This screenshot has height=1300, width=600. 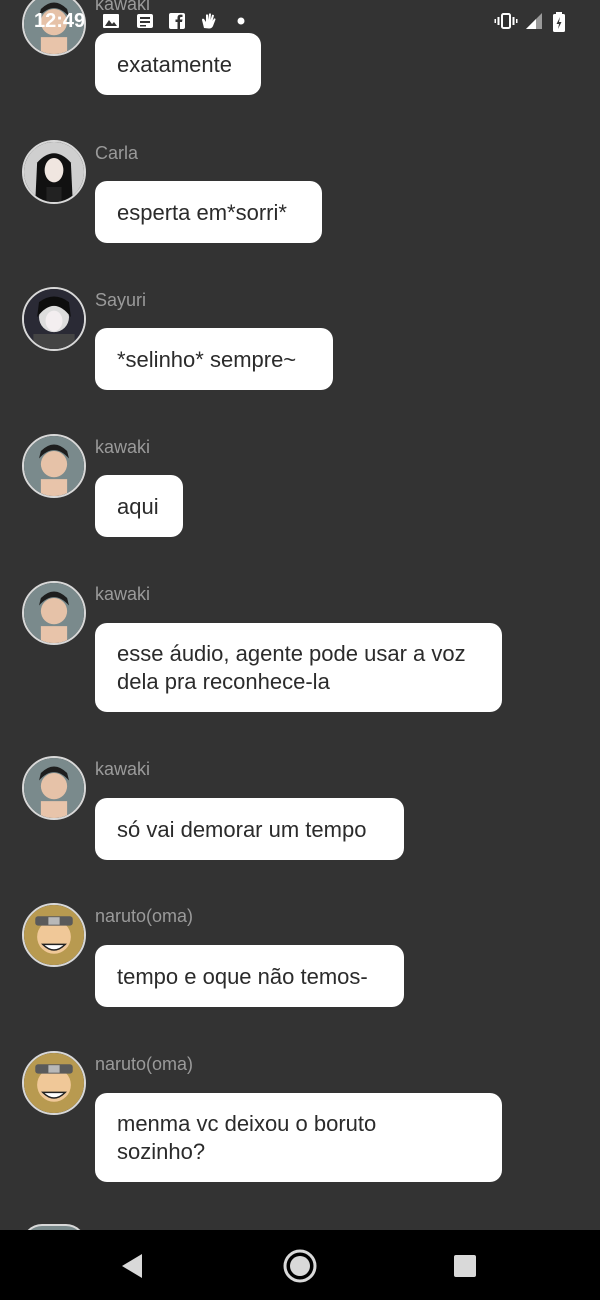 What do you see at coordinates (208, 212) in the screenshot?
I see `message-bubble: esperta em*sorri*` at bounding box center [208, 212].